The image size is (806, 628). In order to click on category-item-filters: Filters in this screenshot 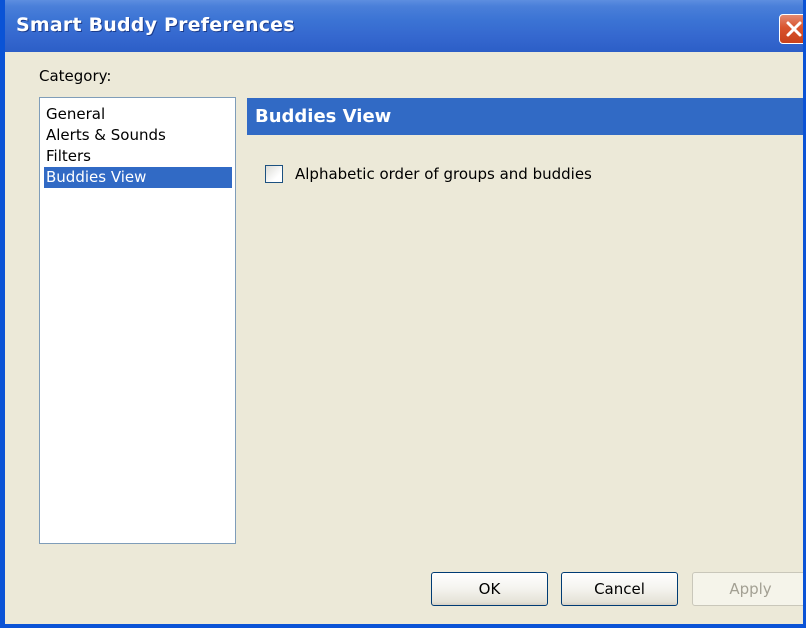, I will do `click(138, 156)`.